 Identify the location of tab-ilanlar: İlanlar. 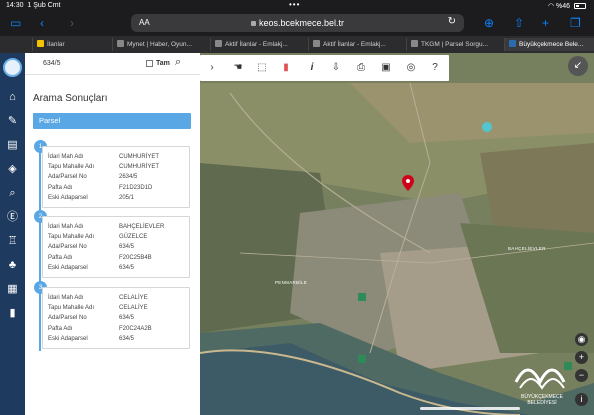
(71, 44).